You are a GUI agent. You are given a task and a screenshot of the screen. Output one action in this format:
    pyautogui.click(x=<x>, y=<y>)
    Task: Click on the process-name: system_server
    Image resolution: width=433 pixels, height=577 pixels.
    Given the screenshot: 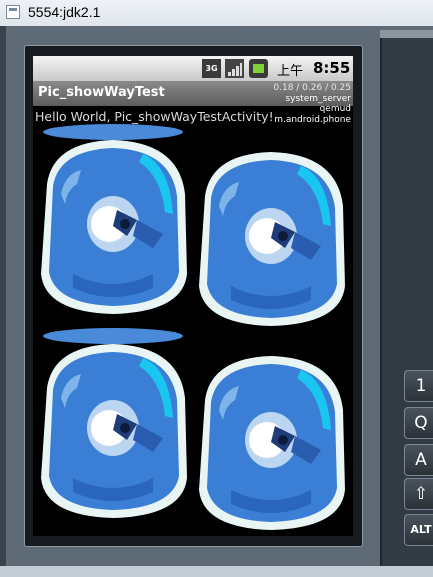 What is the action you would take?
    pyautogui.click(x=318, y=98)
    